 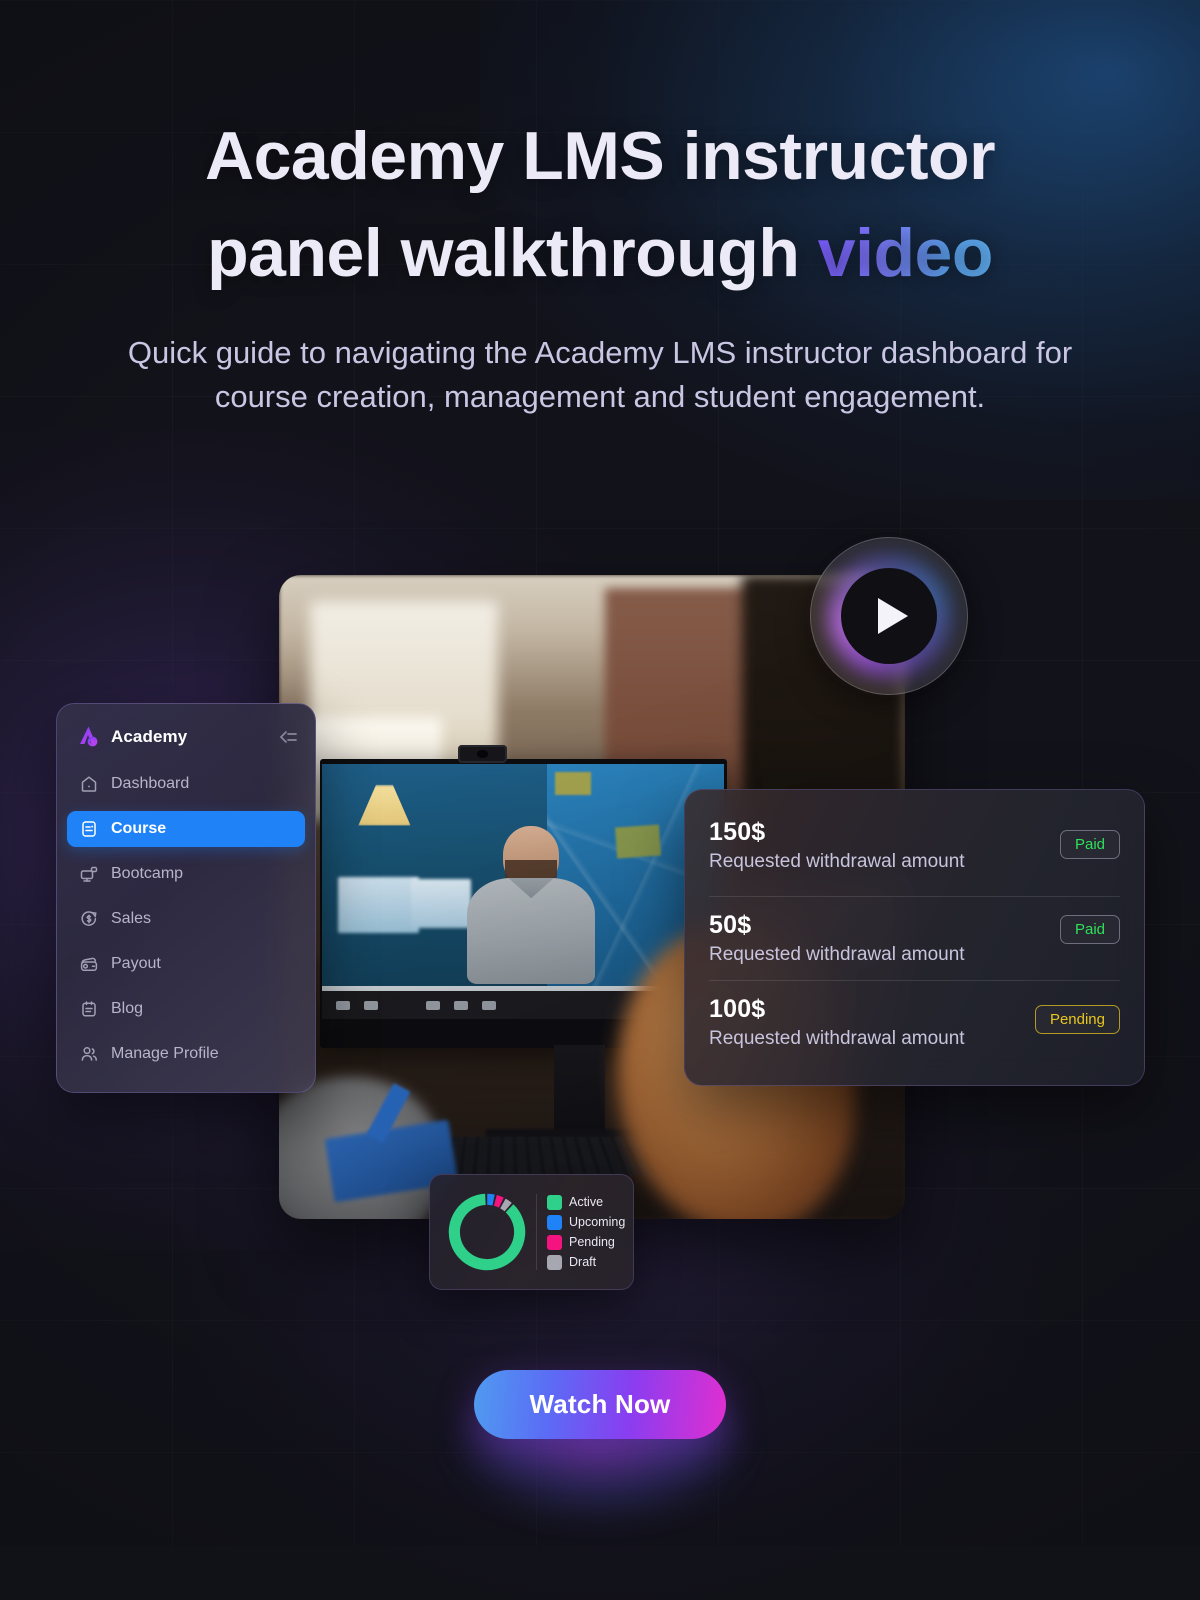 What do you see at coordinates (914, 1022) in the screenshot?
I see `withdrawal-row: 100$ Requested withdrawal amount Pending` at bounding box center [914, 1022].